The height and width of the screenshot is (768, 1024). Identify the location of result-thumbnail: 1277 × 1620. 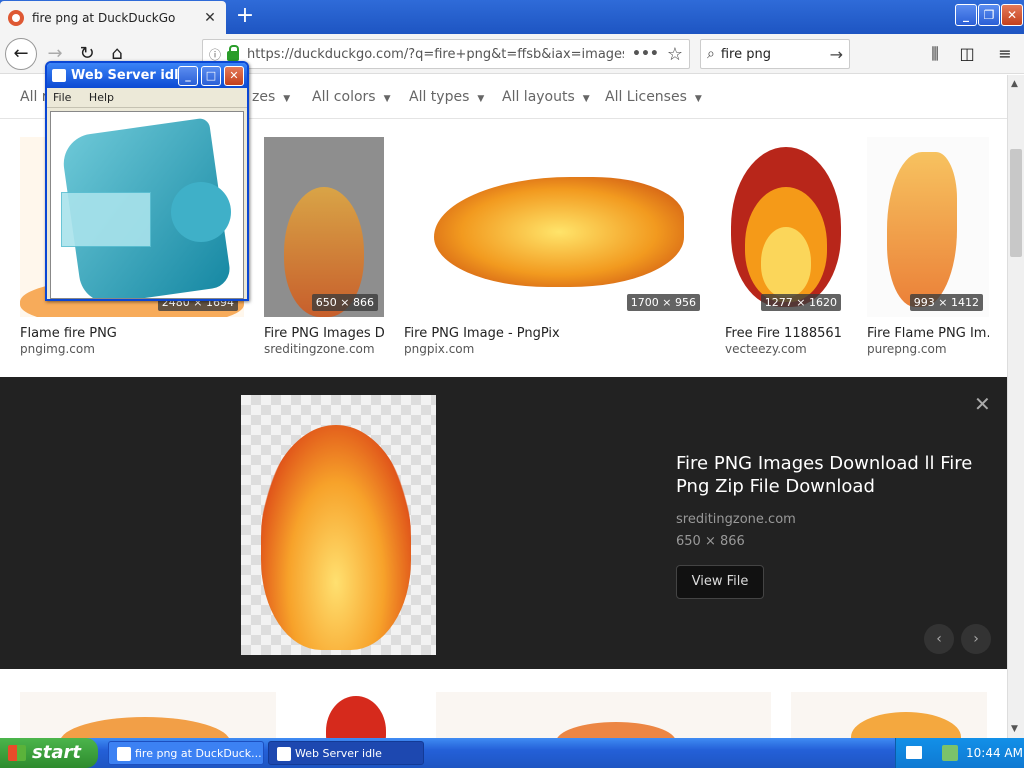
(786, 227).